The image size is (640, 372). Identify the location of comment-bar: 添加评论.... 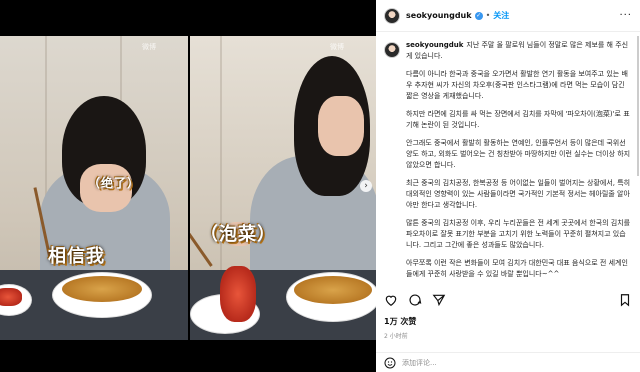
(508, 362).